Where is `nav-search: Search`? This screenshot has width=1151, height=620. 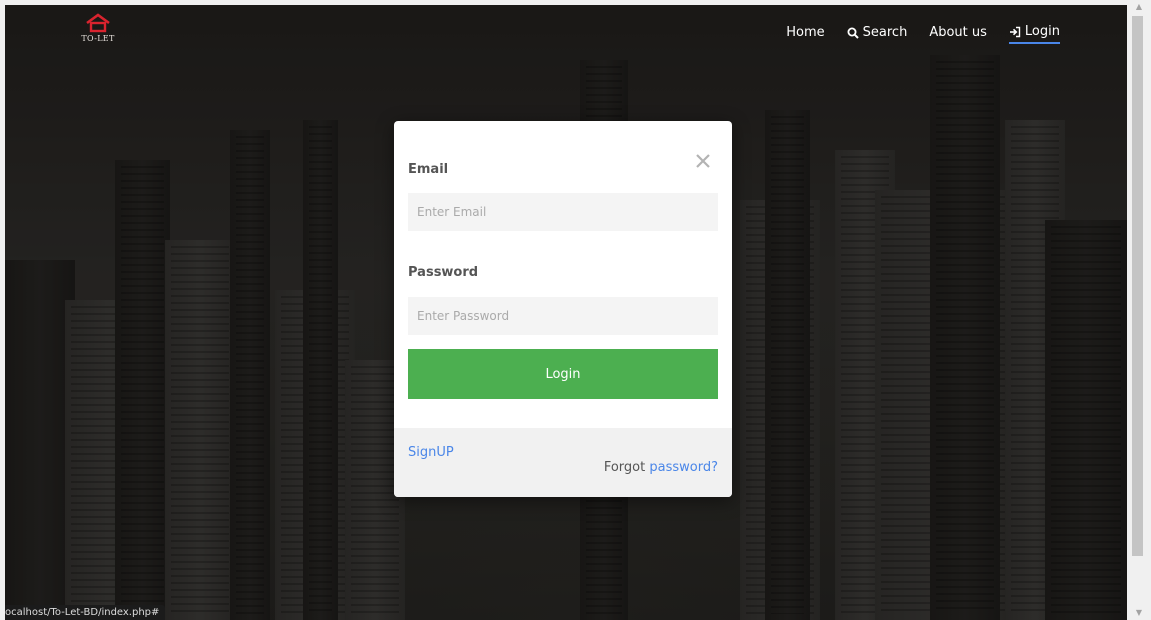
nav-search: Search is located at coordinates (877, 34).